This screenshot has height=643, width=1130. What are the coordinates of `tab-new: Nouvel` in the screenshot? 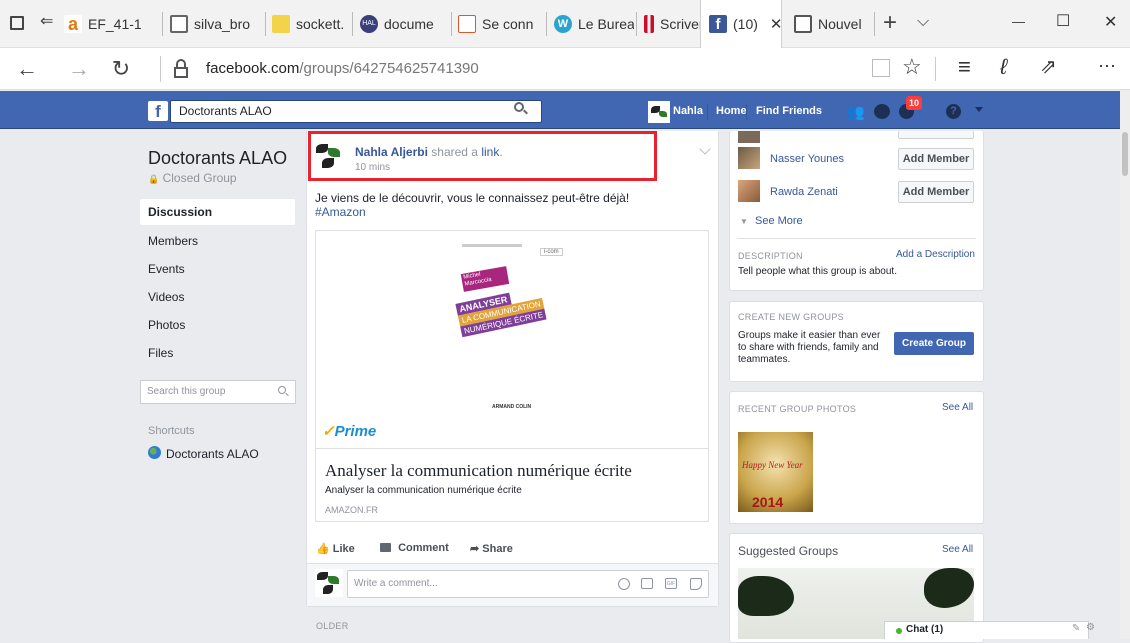 It's located at (833, 24).